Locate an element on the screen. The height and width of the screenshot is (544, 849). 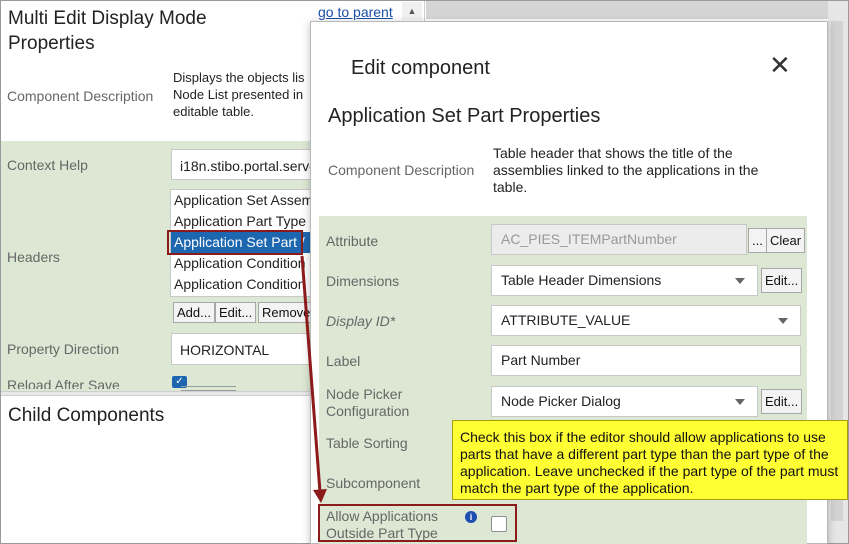
property-direction-select: HORIZONTAL is located at coordinates (246, 349).